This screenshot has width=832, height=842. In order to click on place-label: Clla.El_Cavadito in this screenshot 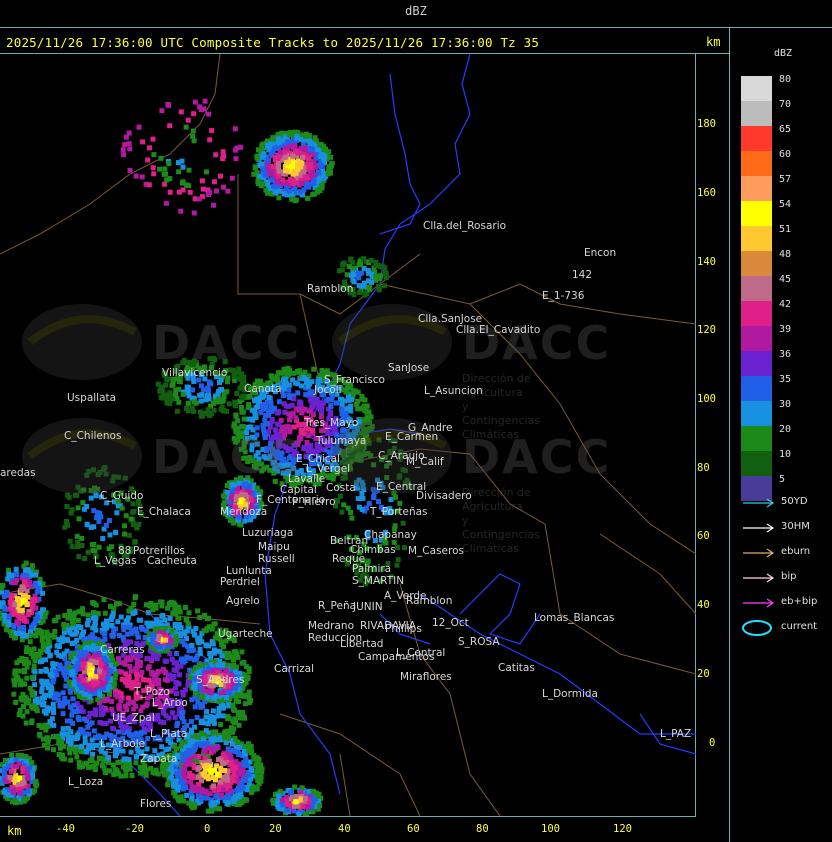, I will do `click(498, 330)`.